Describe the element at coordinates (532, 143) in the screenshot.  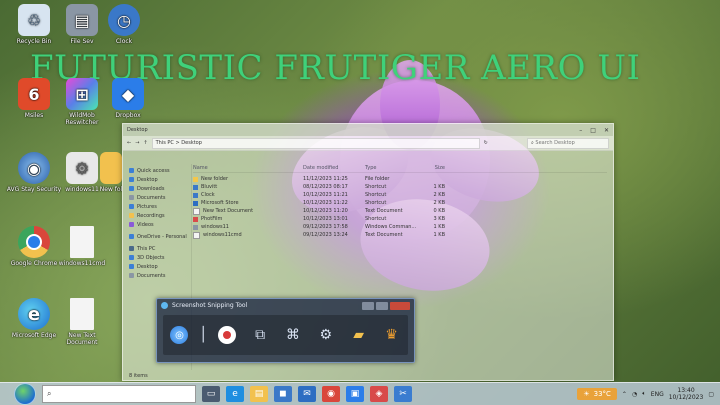
I see `search-icon: ⌕` at that location.